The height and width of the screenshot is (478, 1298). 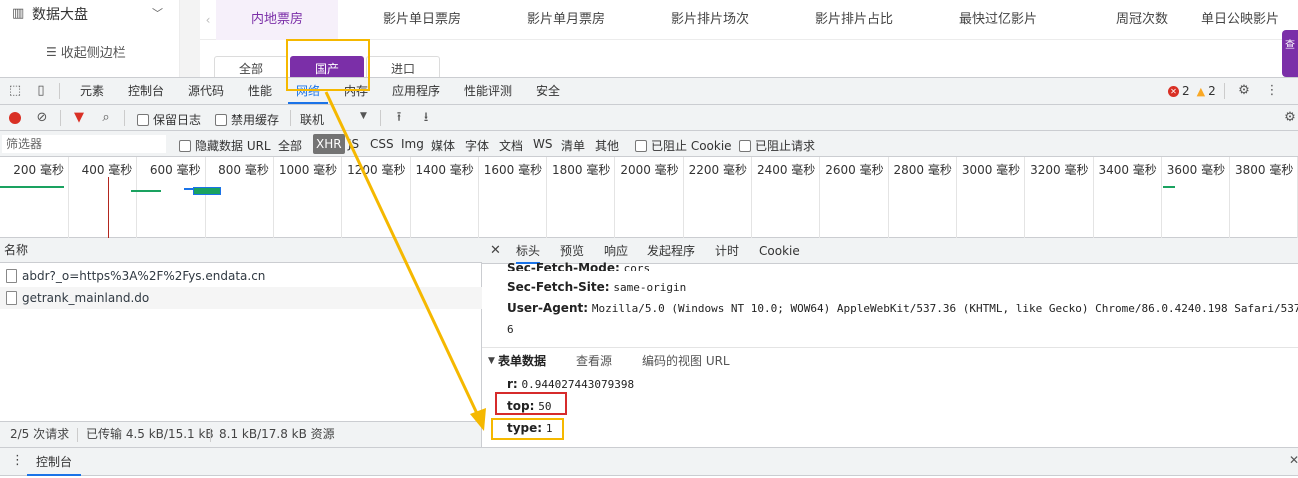 I want to click on error-count: 2, so click(x=1186, y=91).